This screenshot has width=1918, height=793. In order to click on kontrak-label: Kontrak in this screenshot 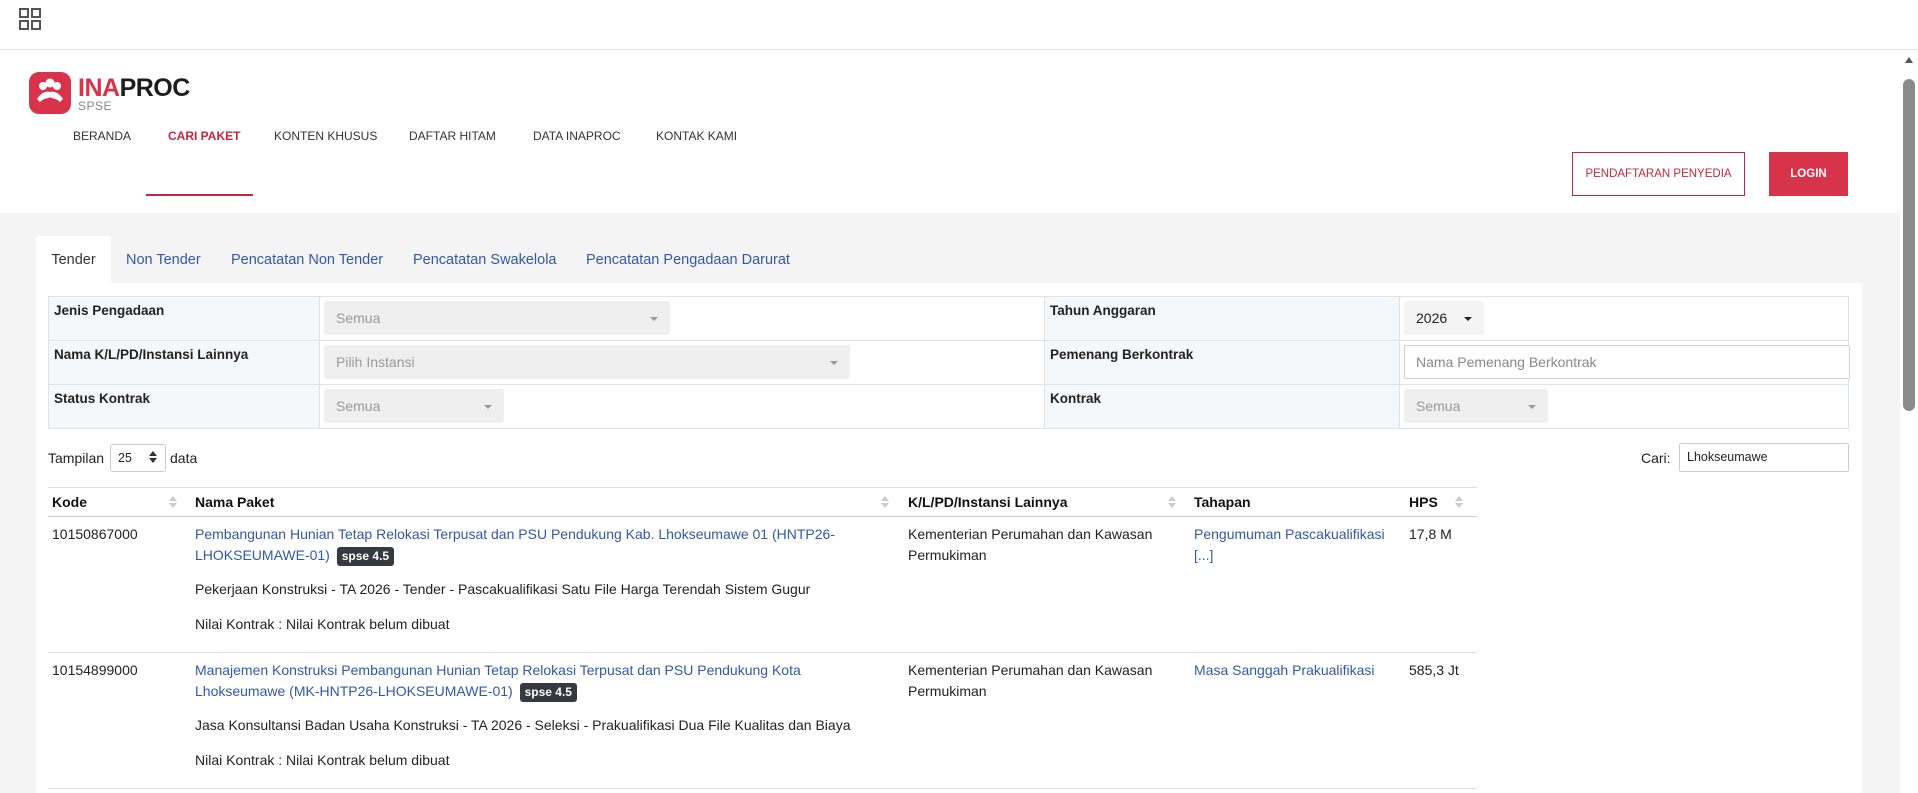, I will do `click(1222, 406)`.